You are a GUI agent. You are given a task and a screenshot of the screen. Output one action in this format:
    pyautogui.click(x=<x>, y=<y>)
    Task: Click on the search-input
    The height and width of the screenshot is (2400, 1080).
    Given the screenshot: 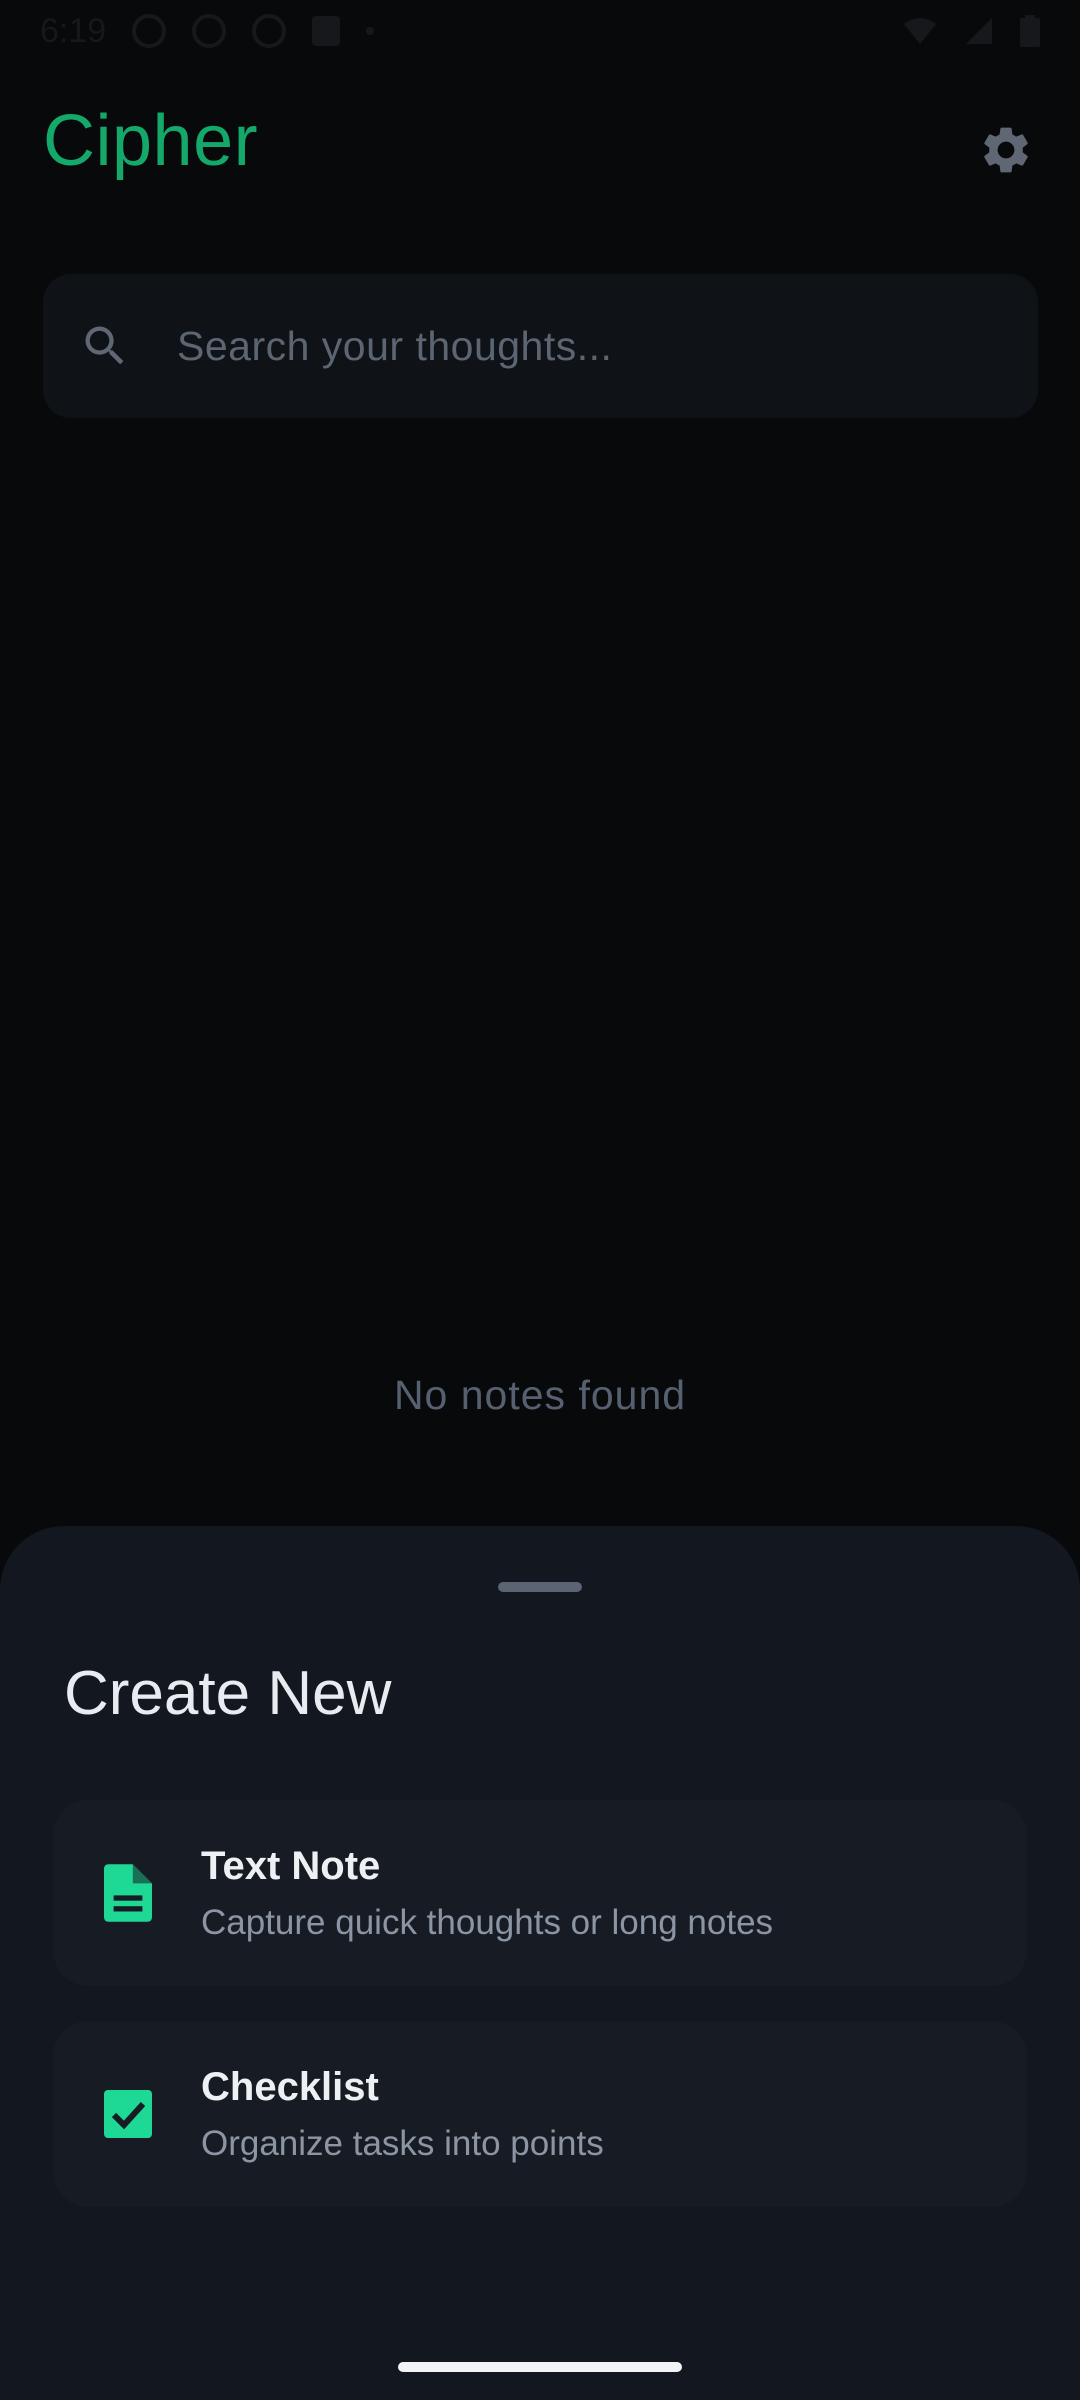 What is the action you would take?
    pyautogui.click(x=607, y=346)
    